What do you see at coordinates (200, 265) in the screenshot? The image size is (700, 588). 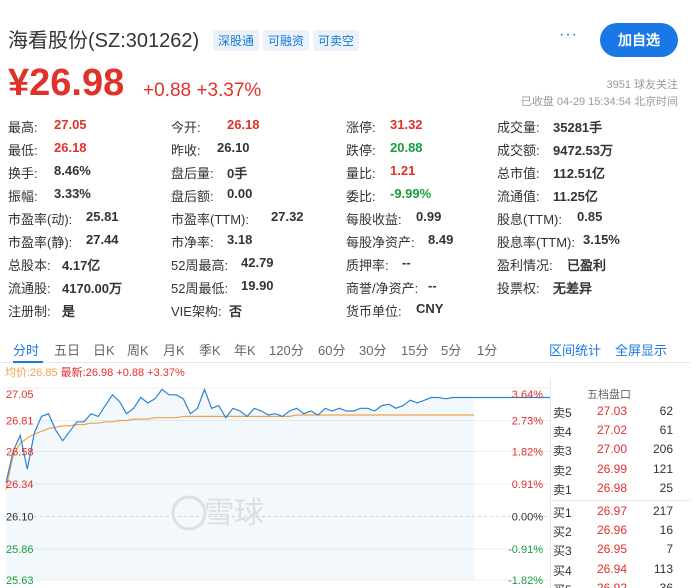 I see `stat-label: 52周最高:` at bounding box center [200, 265].